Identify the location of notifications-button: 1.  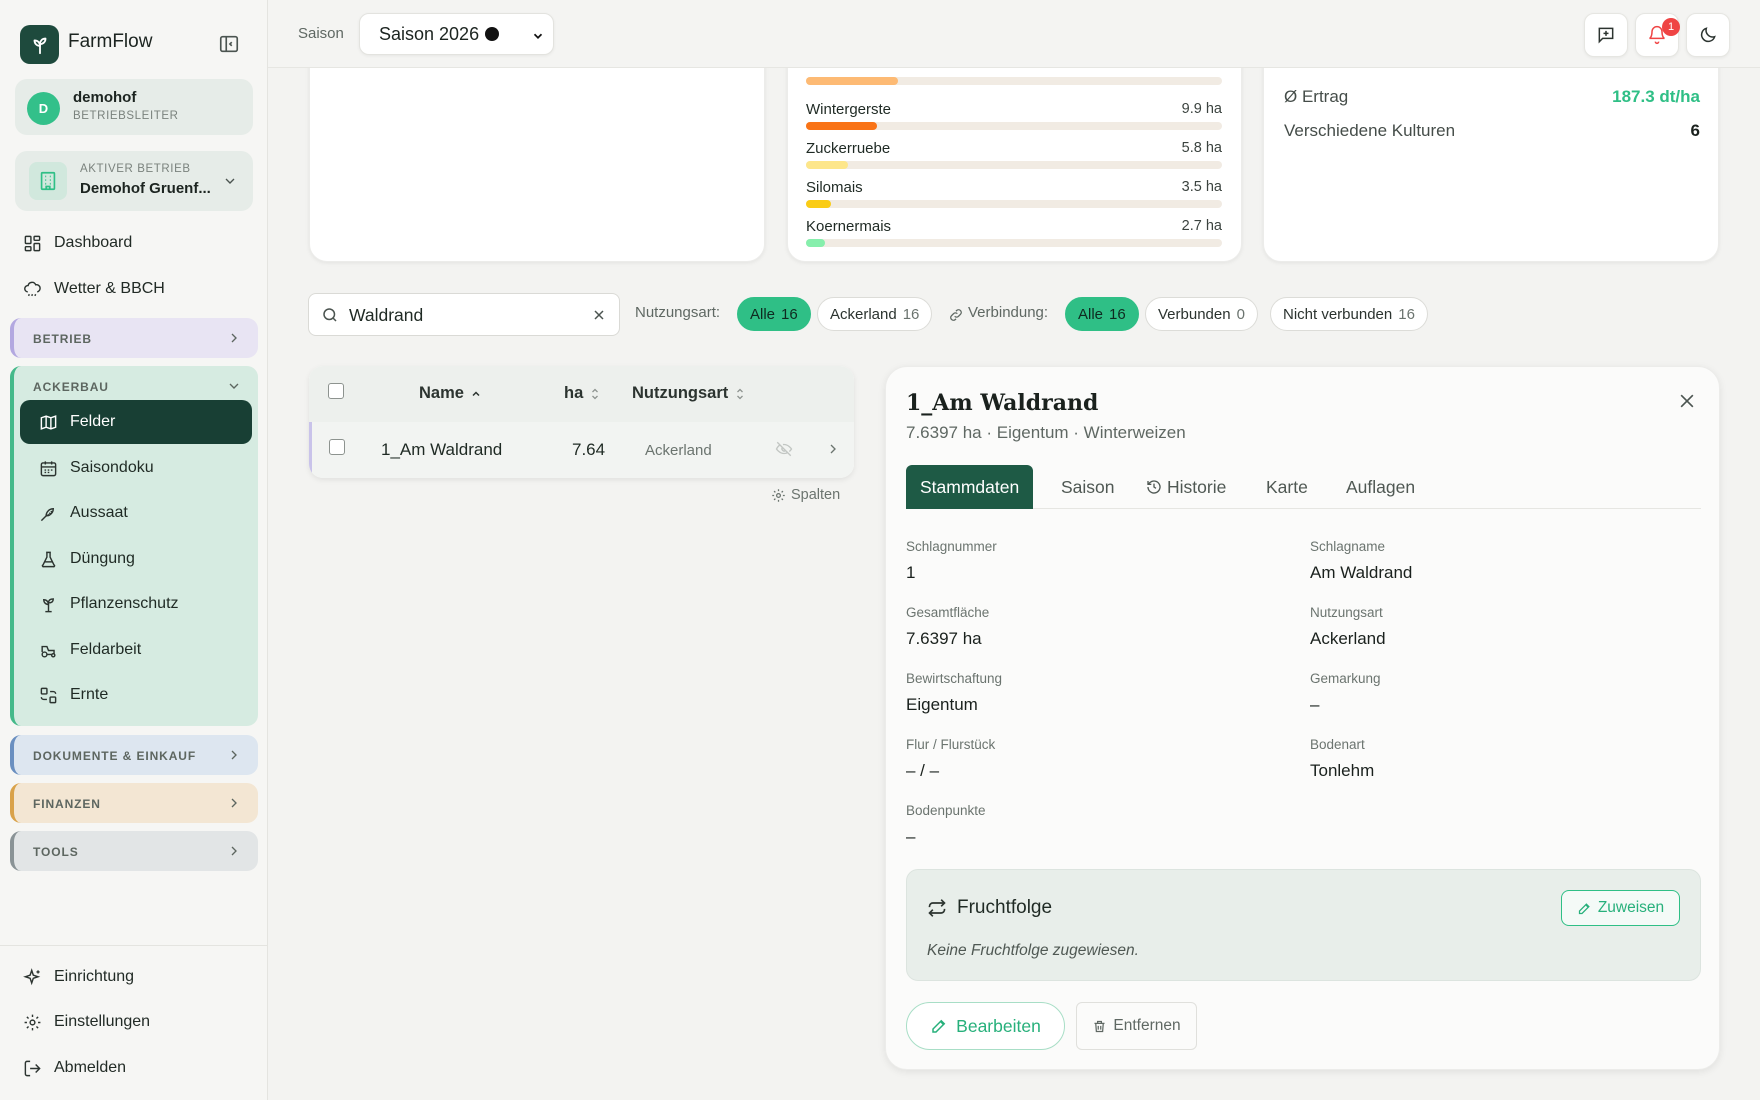
(1657, 35).